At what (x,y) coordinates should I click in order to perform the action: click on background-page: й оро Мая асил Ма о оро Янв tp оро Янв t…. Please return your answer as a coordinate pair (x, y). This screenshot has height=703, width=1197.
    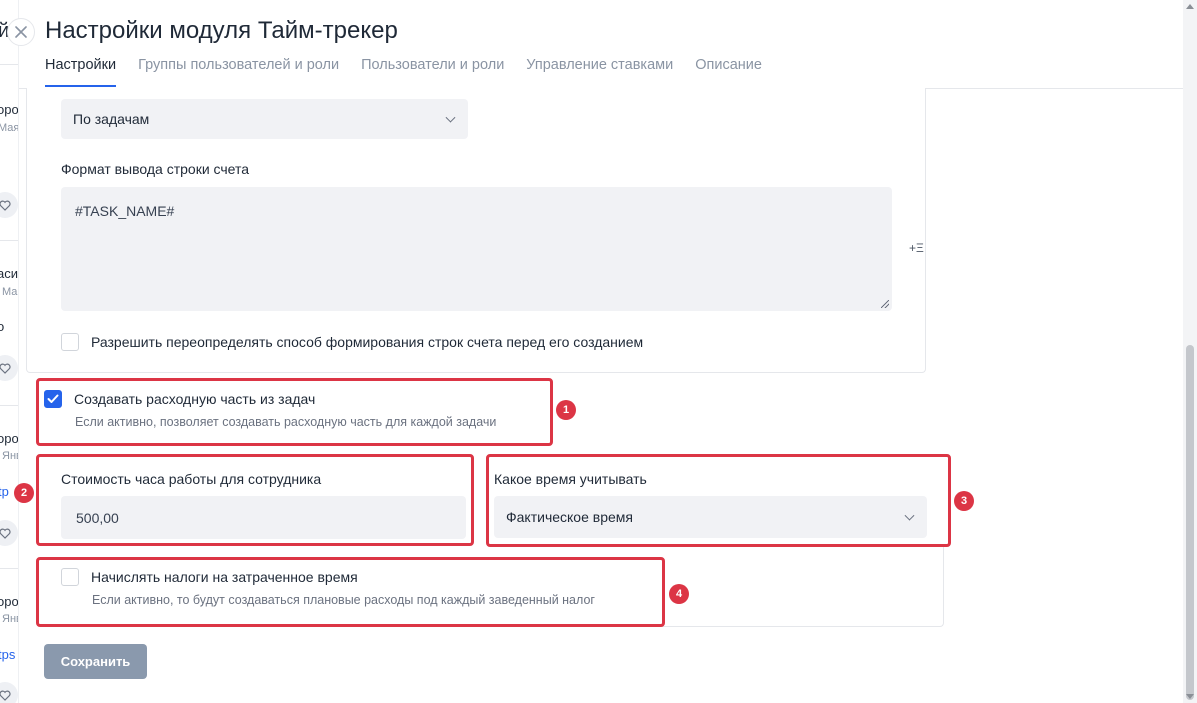
    Looking at the image, I should click on (10, 351).